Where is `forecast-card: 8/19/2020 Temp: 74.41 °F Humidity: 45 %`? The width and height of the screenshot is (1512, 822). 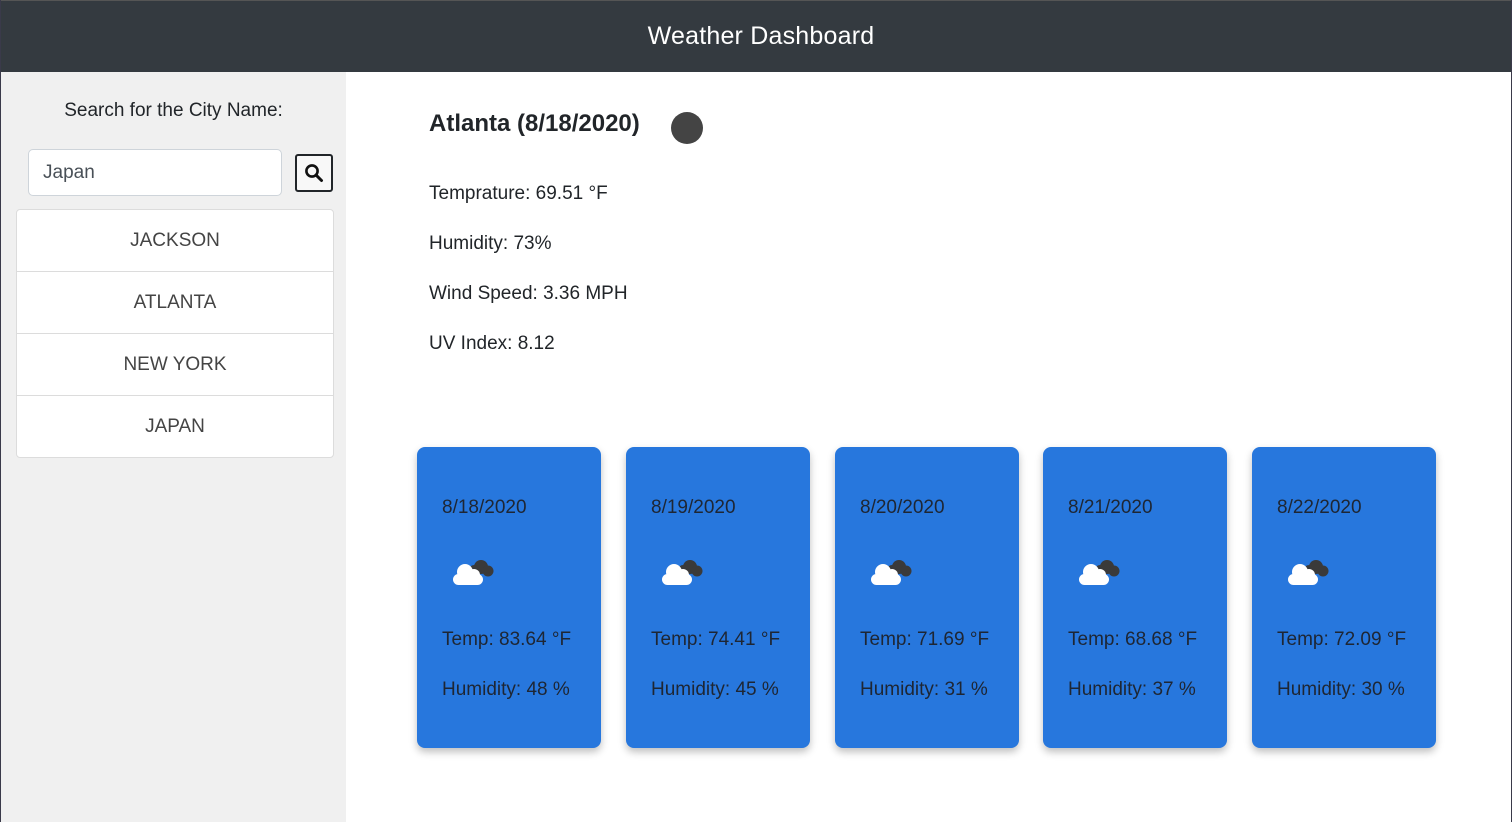
forecast-card: 8/19/2020 Temp: 74.41 °F Humidity: 45 % is located at coordinates (718, 597).